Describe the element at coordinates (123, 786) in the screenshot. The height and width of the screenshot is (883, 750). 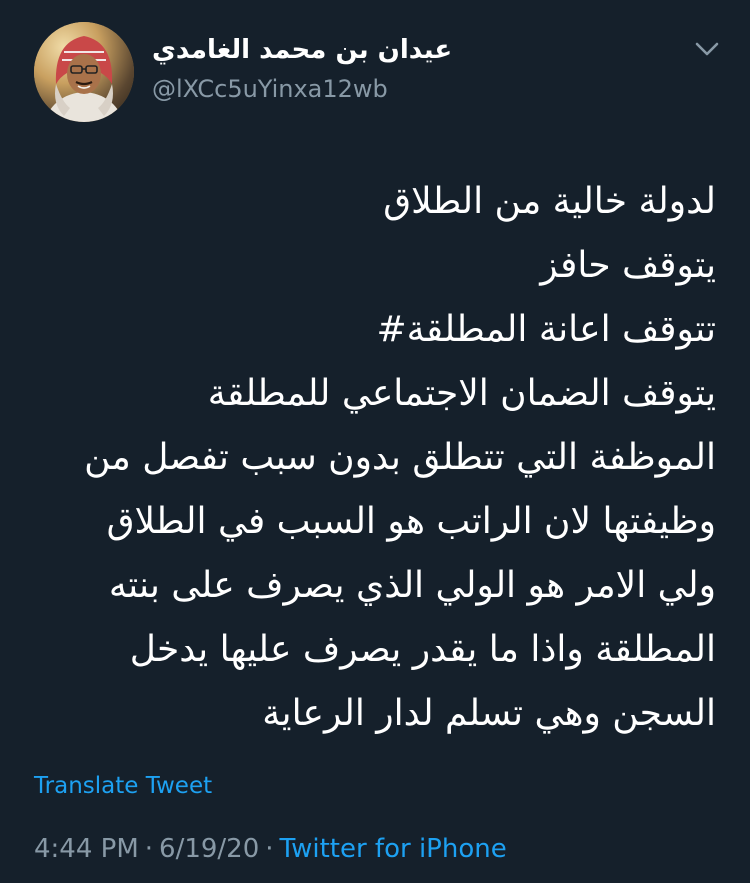
I see `translate-tweet-link: Translate Tweet` at that location.